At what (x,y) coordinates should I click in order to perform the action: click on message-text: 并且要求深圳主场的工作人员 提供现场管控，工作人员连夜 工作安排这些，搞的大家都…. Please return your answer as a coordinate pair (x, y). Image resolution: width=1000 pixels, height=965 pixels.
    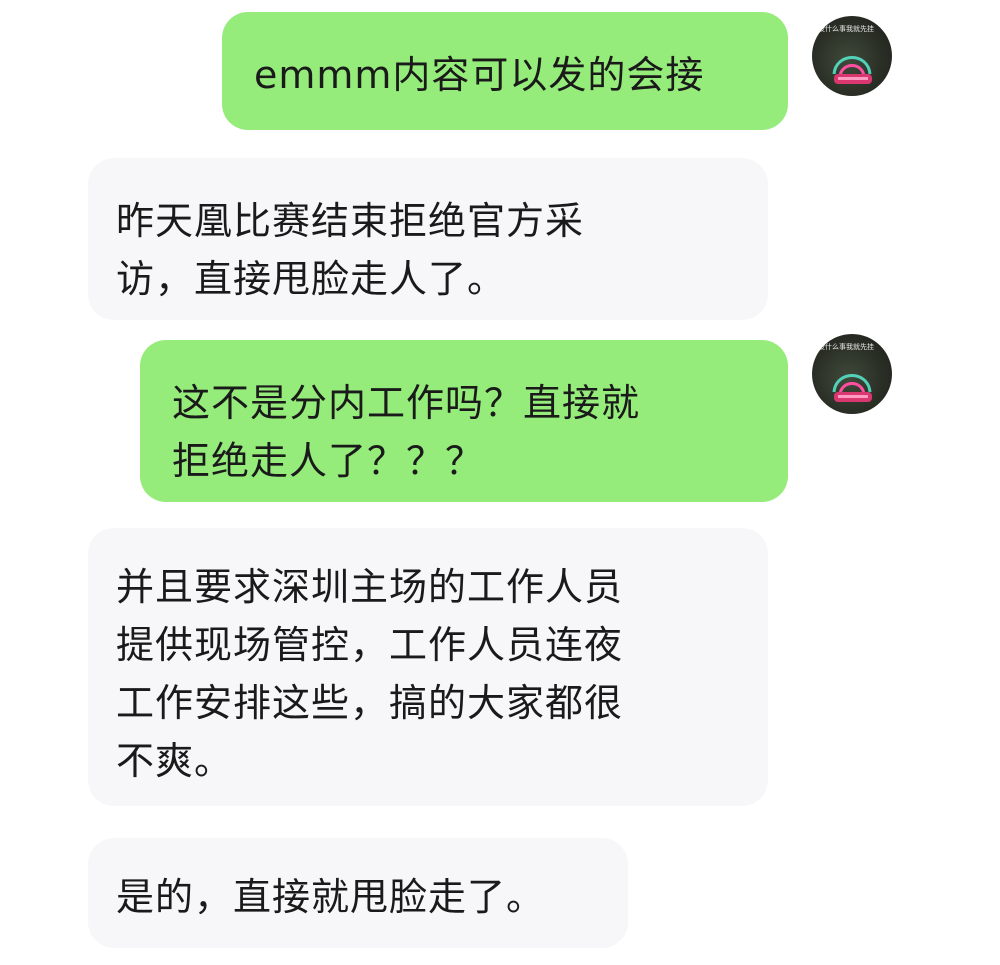
    Looking at the image, I should click on (370, 674).